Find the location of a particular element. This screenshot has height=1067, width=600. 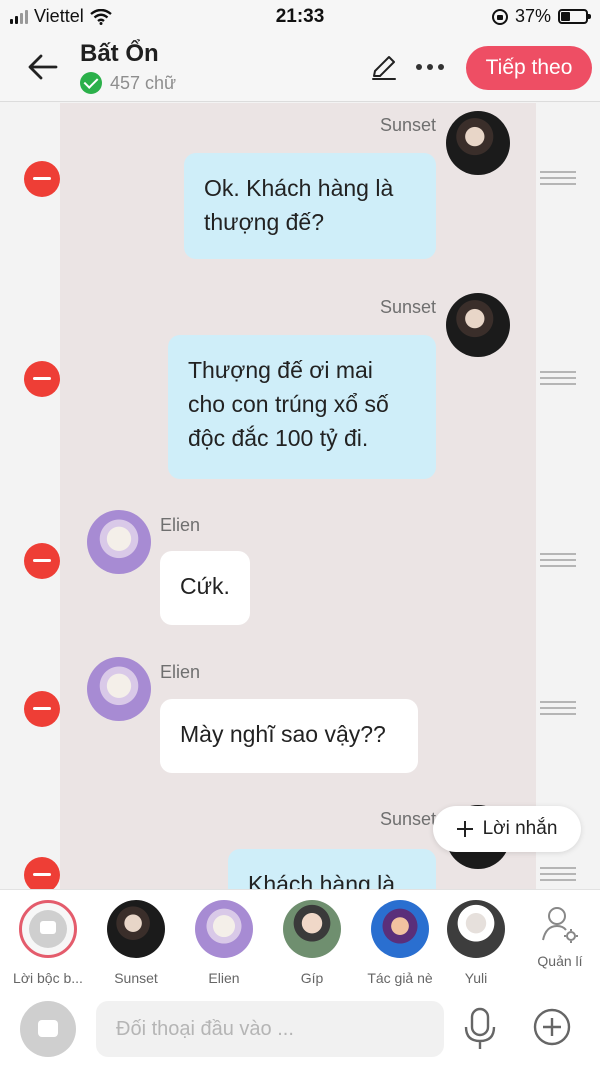

character-author: Tác giả nè is located at coordinates (400, 943).